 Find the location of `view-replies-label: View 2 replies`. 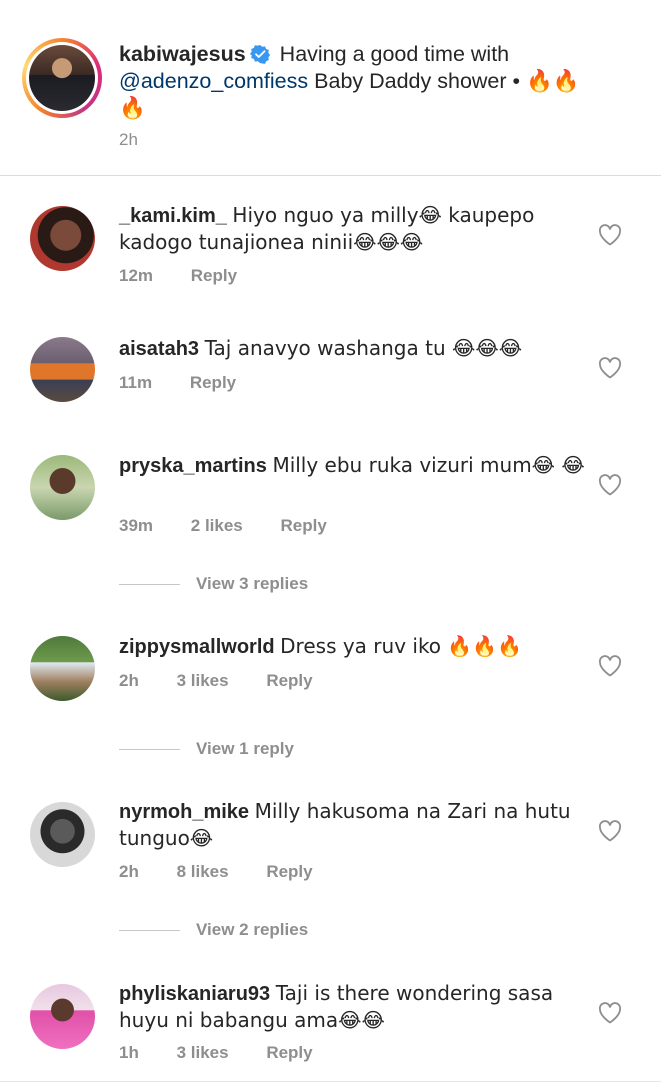

view-replies-label: View 2 replies is located at coordinates (252, 929).